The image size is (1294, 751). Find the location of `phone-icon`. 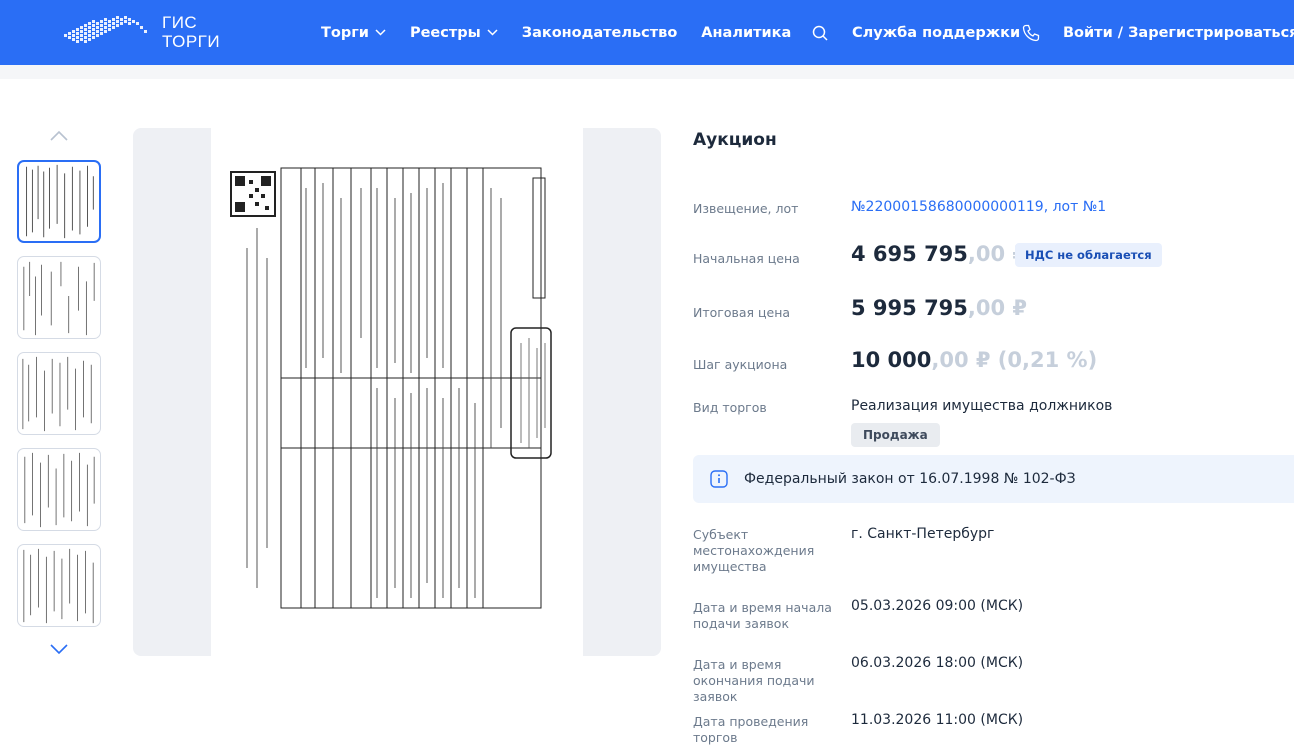

phone-icon is located at coordinates (1031, 33).